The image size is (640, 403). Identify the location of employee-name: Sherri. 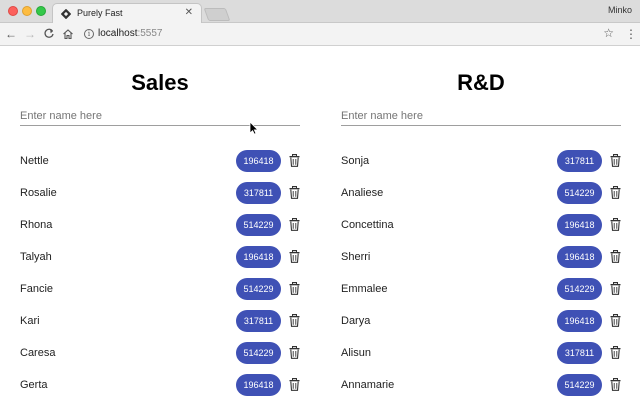
(356, 257).